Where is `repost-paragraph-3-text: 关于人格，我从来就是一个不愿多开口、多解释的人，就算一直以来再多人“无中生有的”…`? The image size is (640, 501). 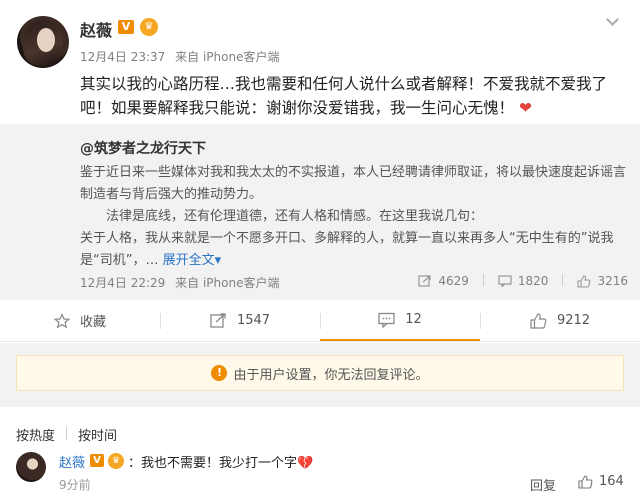 repost-paragraph-3-text: 关于人格，我从来就是一个不愿多开口、多解释的人，就算一直以来再多人“无中生有的”… is located at coordinates (347, 249).